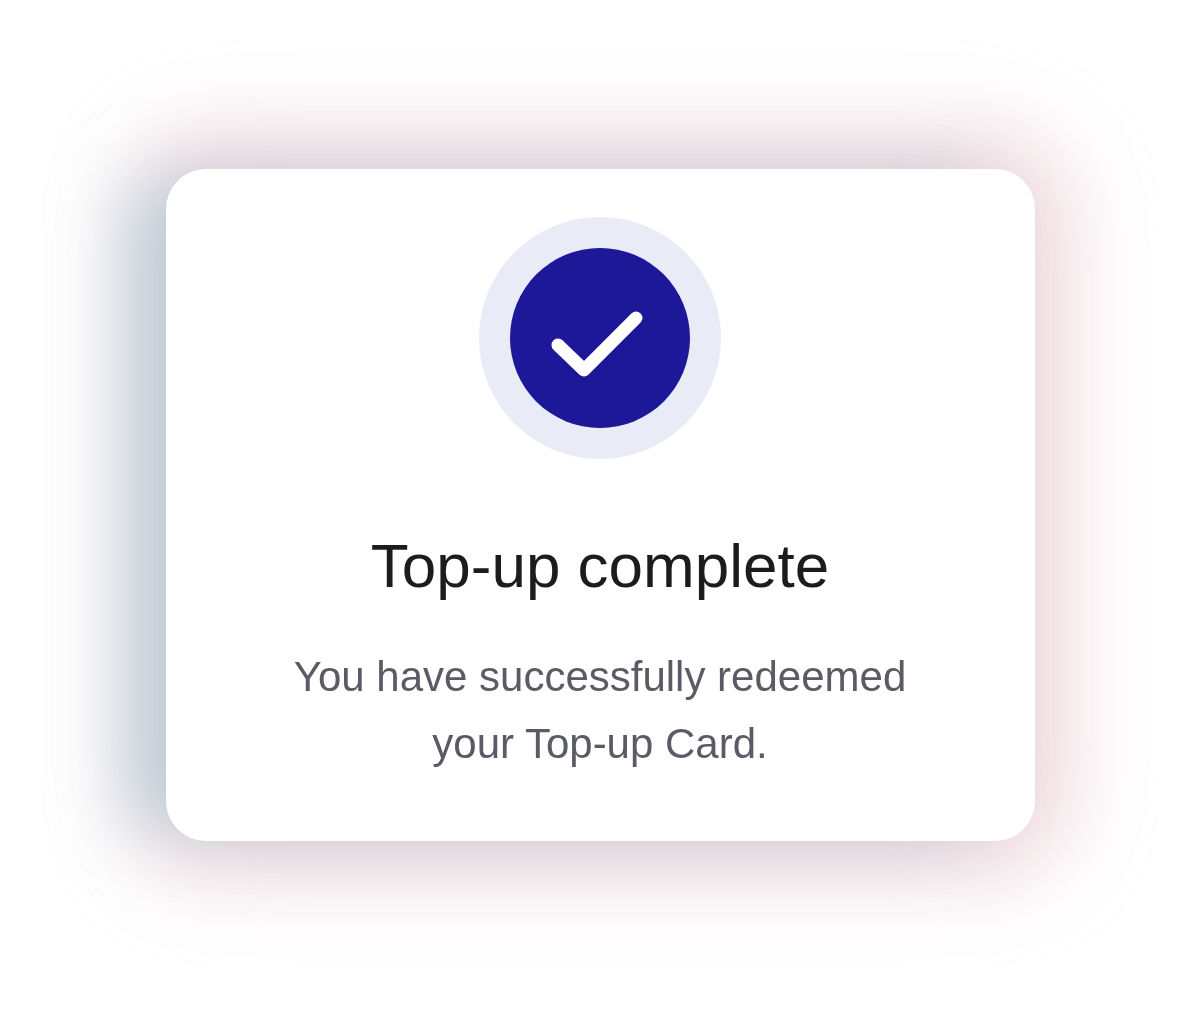  What do you see at coordinates (600, 566) in the screenshot?
I see `dialog-title: Top-up complete` at bounding box center [600, 566].